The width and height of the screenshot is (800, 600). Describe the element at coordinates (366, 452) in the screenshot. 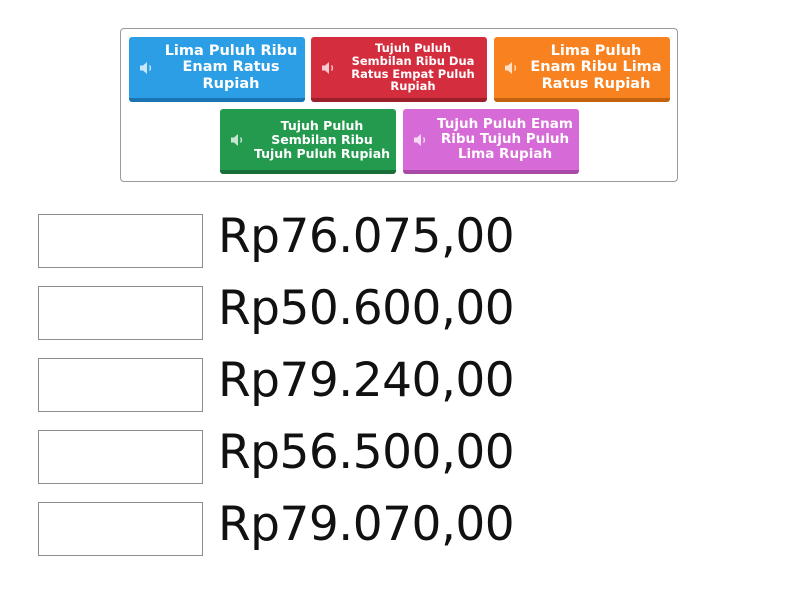

I see `target-amount-4: Rp56.500,00` at that location.